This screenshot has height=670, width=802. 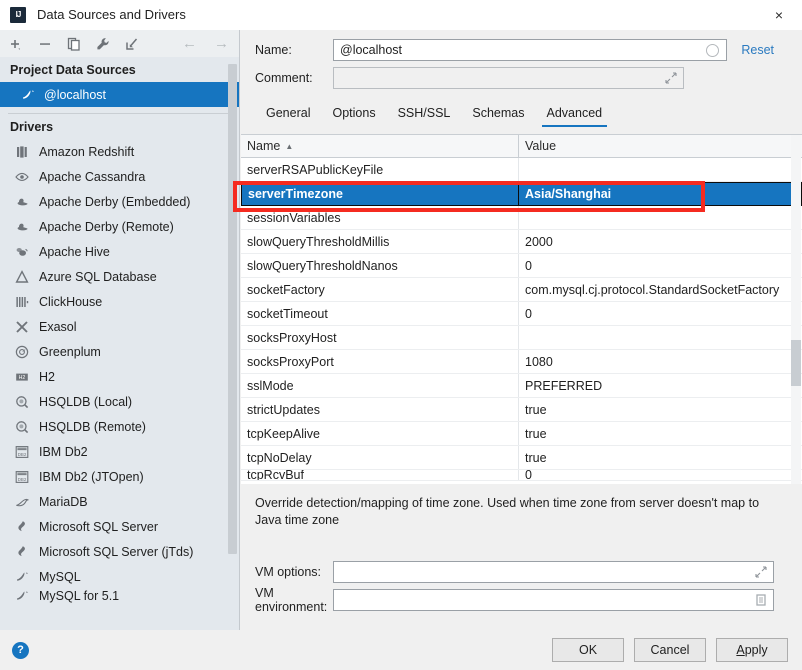 I want to click on driver-item: Apache Cassandra, so click(x=119, y=176).